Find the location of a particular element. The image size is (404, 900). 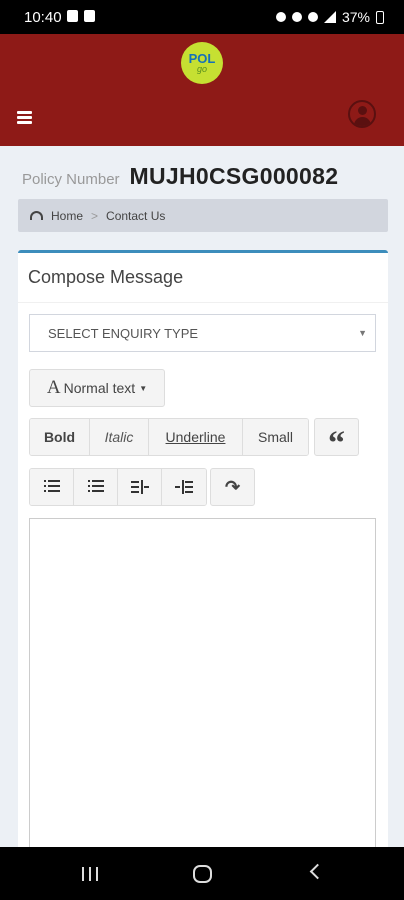

breadcrumb-home: Home is located at coordinates (67, 216).